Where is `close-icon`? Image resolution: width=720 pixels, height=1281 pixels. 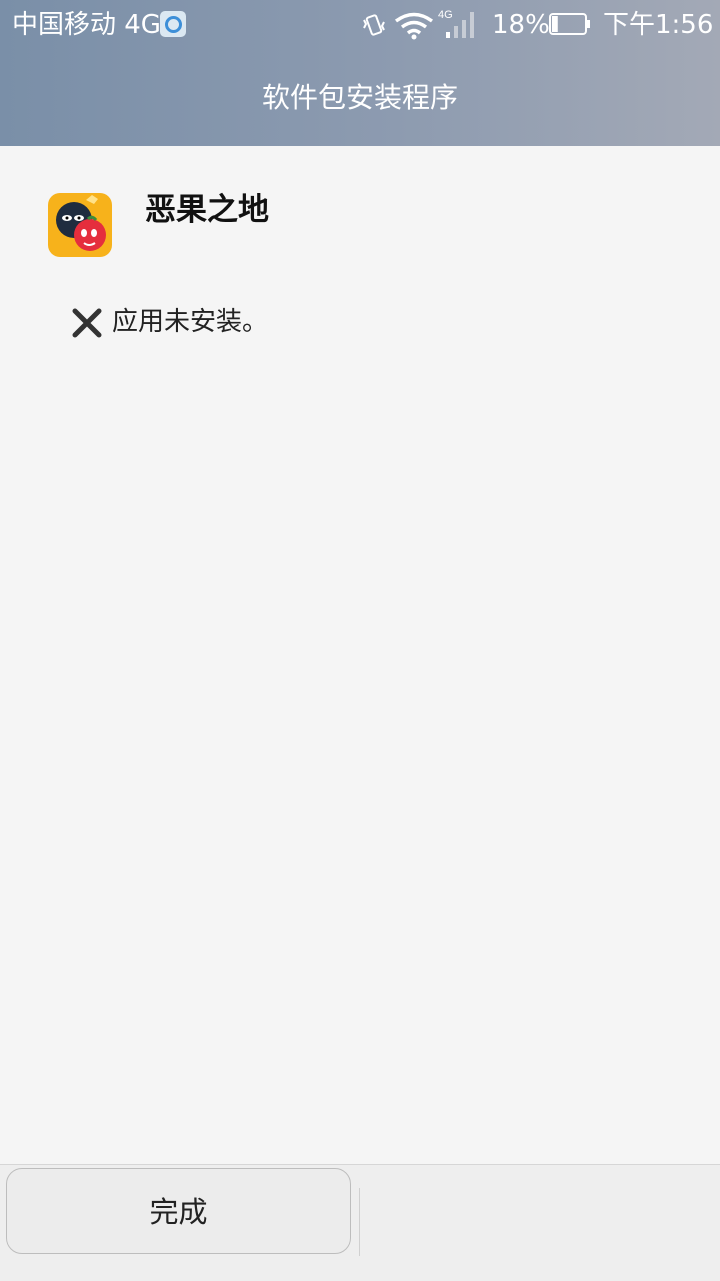
close-icon is located at coordinates (87, 323).